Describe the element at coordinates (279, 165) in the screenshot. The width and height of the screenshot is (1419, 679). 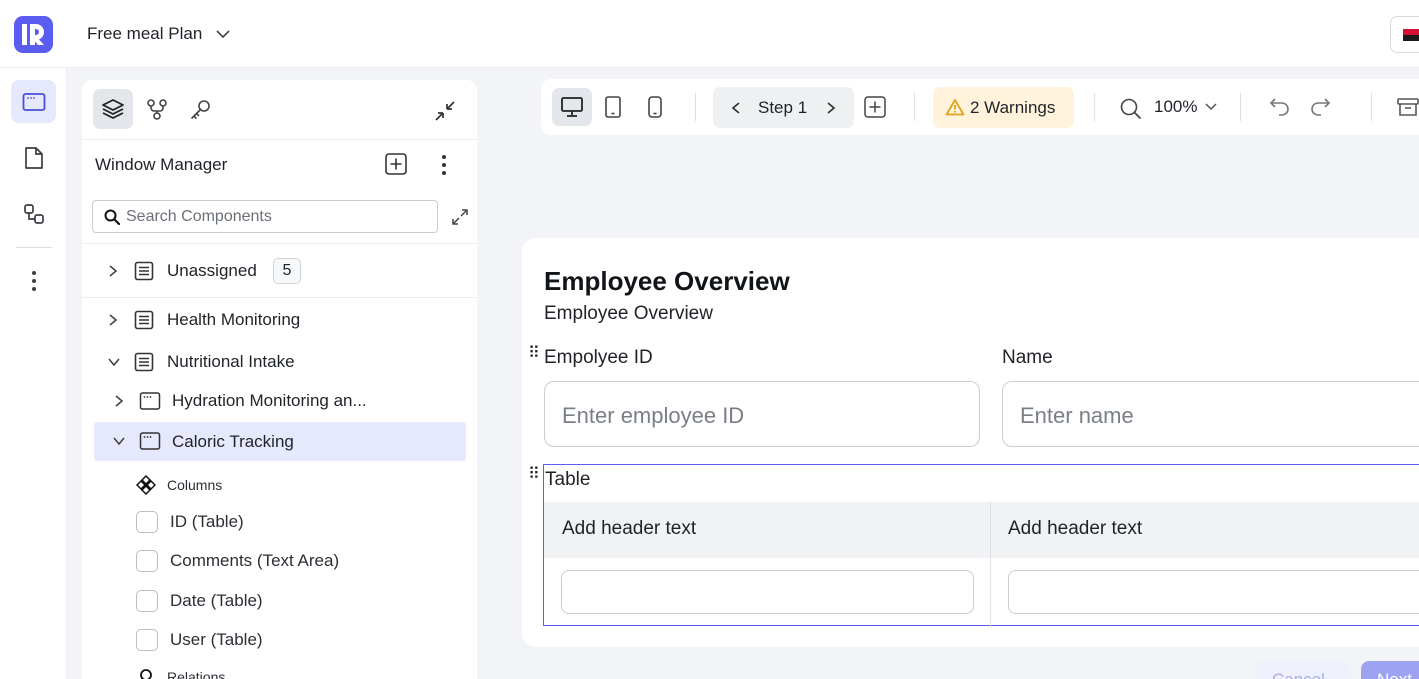
I see `window-manager-header: Window Manager` at that location.